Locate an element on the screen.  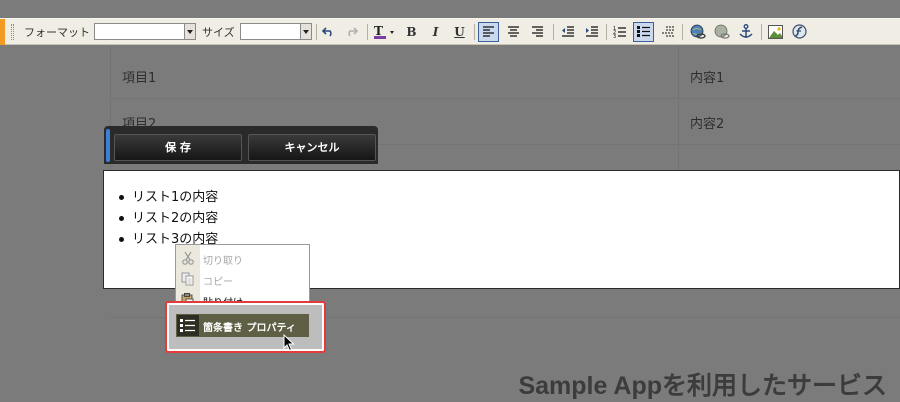
horizontal-rule-icon is located at coordinates (667, 31).